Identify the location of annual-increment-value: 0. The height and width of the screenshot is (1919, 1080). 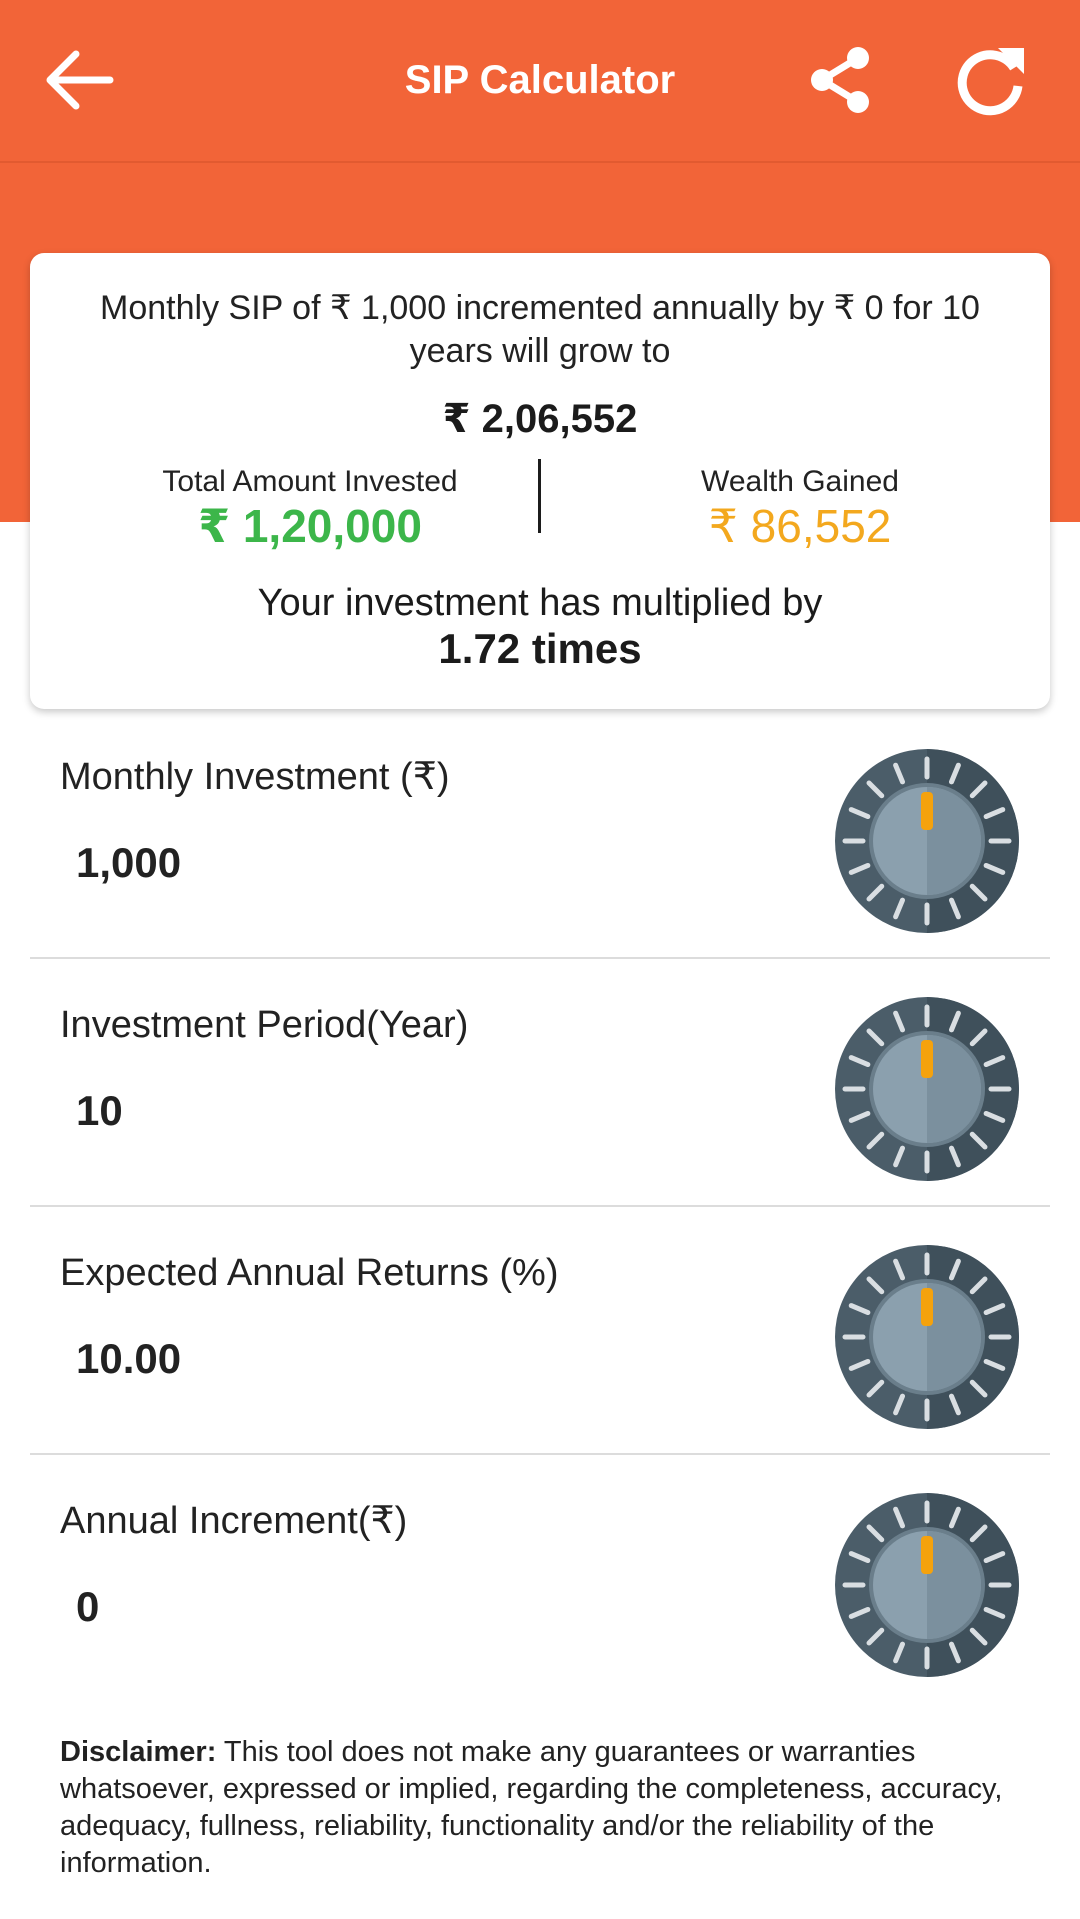
(87, 1607).